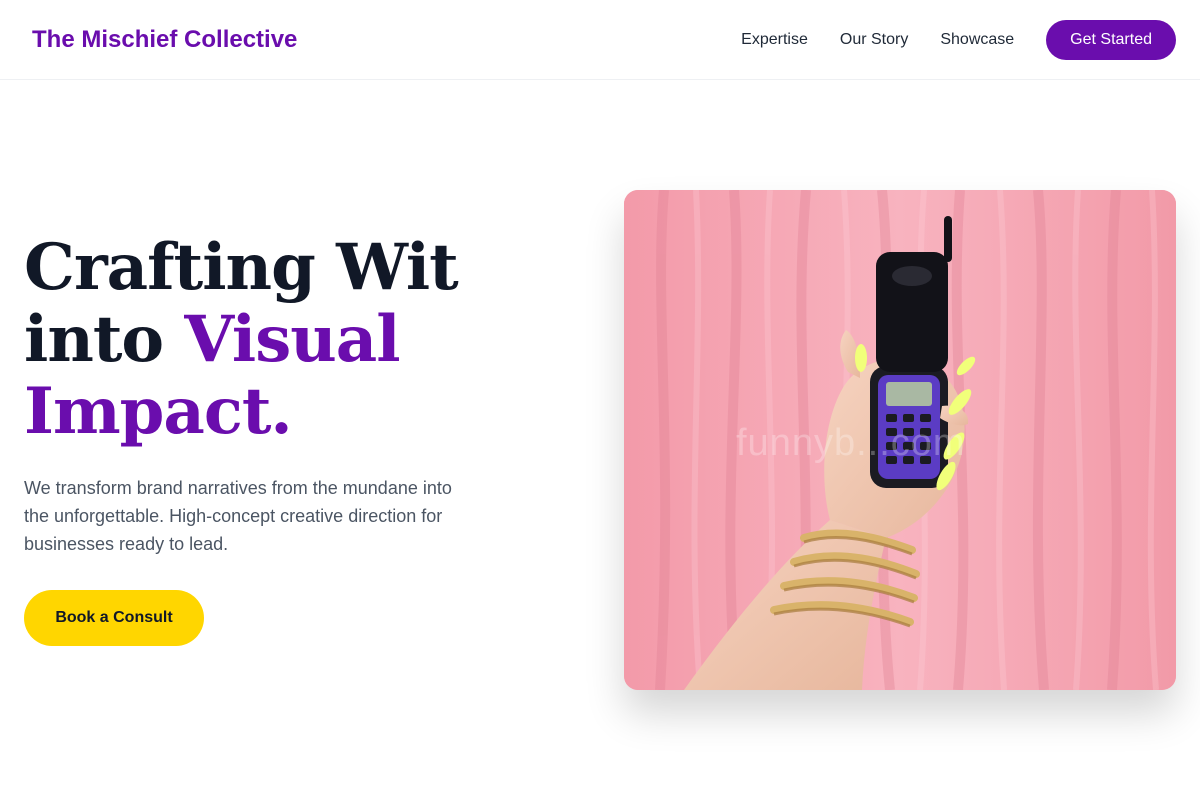  What do you see at coordinates (164, 40) in the screenshot?
I see `brand-logo: The Mischief Collective` at bounding box center [164, 40].